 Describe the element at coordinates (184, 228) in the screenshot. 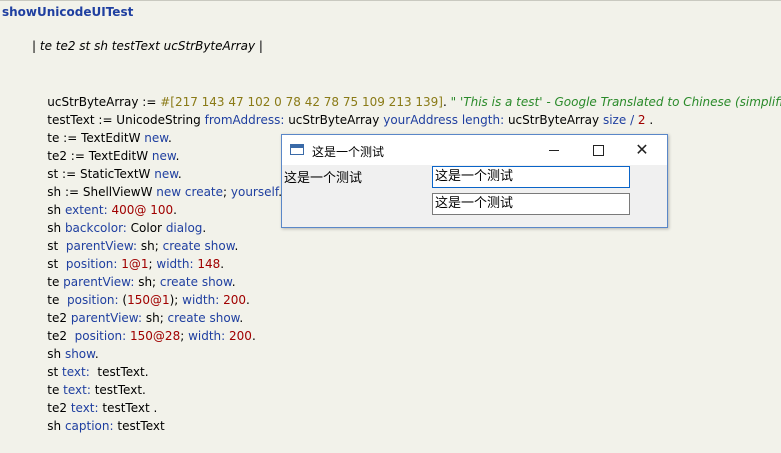

I see `code-keyword: dialog` at that location.